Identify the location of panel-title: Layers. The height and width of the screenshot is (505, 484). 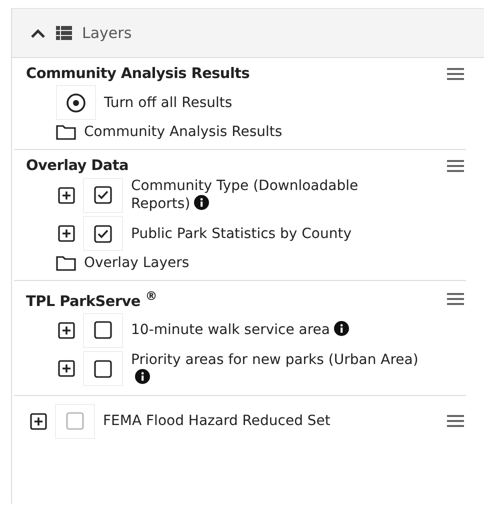
(107, 33).